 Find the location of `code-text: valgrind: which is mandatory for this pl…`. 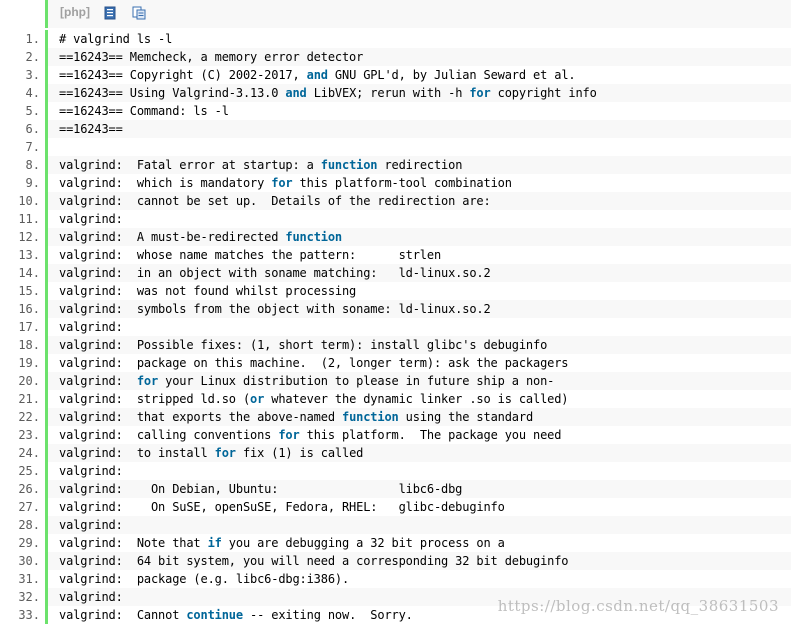

code-text: valgrind: which is mandatory for this pl… is located at coordinates (285, 183).